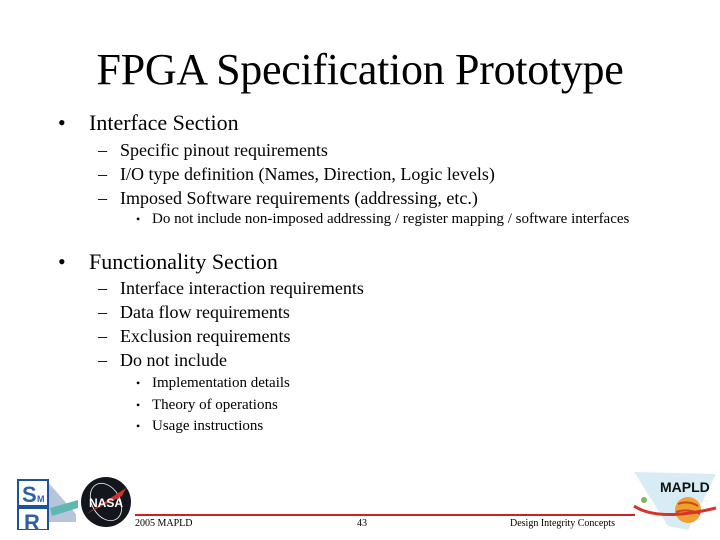 The image size is (720, 540). What do you see at coordinates (29, 494) in the screenshot?
I see `logo-letter-s: S` at bounding box center [29, 494].